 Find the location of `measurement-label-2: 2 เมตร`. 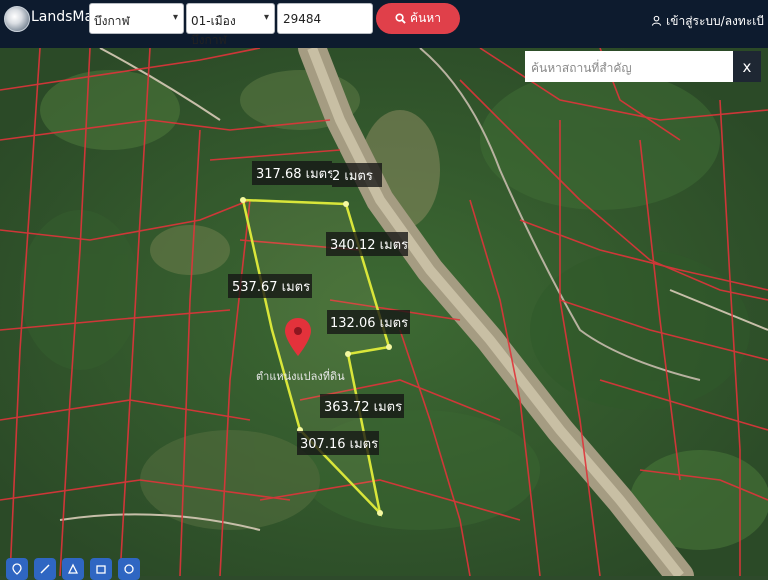

measurement-label-2: 2 เมตร is located at coordinates (357, 175).